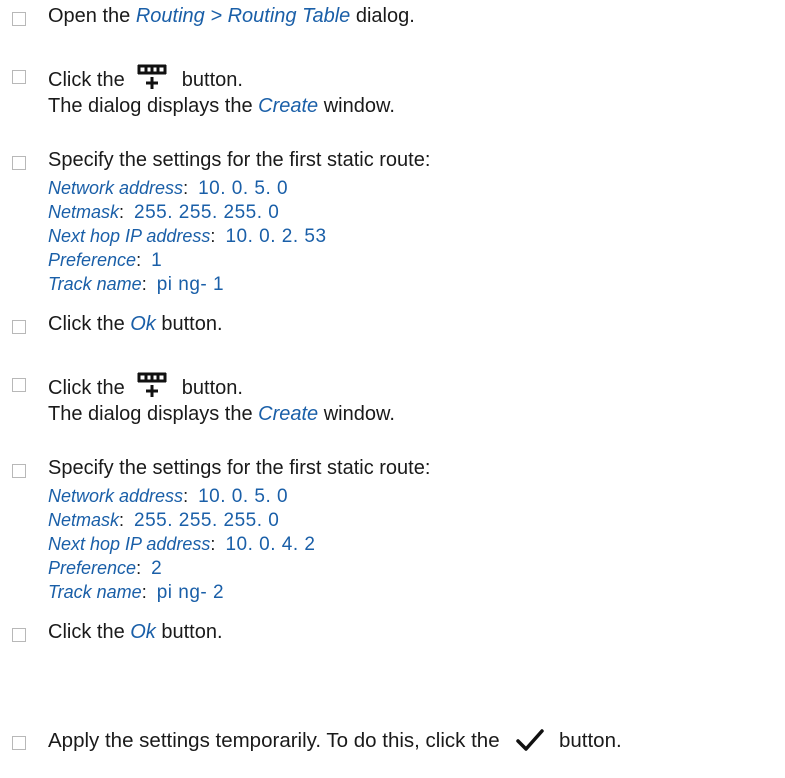 Image resolution: width=785 pixels, height=778 pixels. I want to click on setting-track-name: Track name: pi ng- 2, so click(136, 592).